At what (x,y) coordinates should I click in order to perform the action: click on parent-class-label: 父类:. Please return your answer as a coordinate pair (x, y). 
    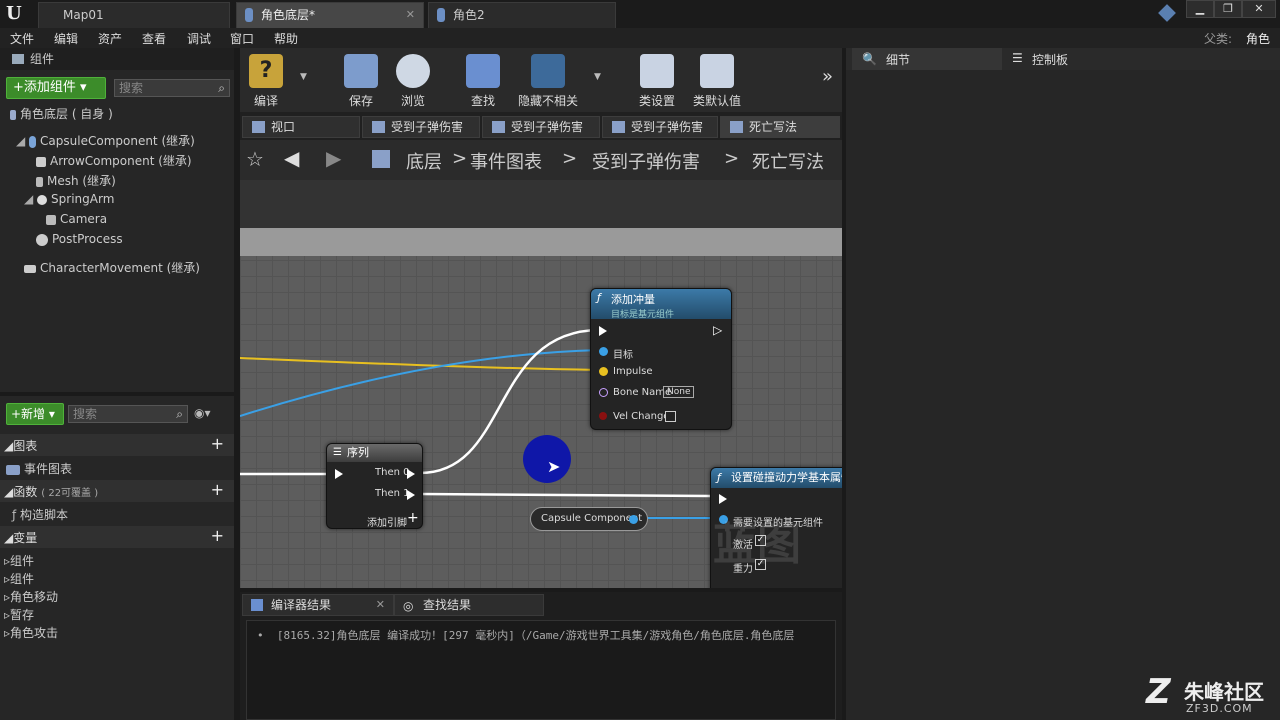
    Looking at the image, I should click on (1218, 39).